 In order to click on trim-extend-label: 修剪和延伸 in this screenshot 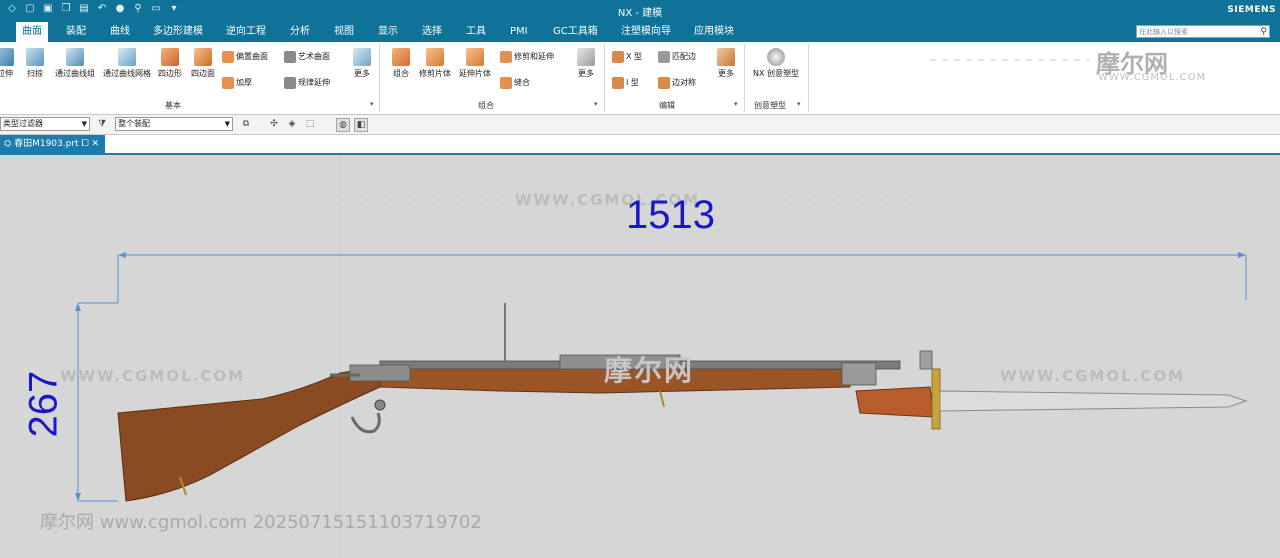, I will do `click(534, 56)`.